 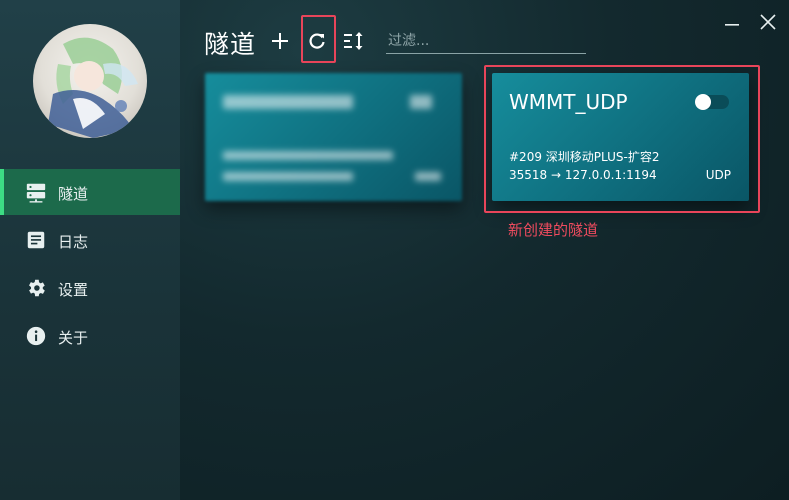 I want to click on sidebar-item-logs: 日志, so click(x=90, y=240).